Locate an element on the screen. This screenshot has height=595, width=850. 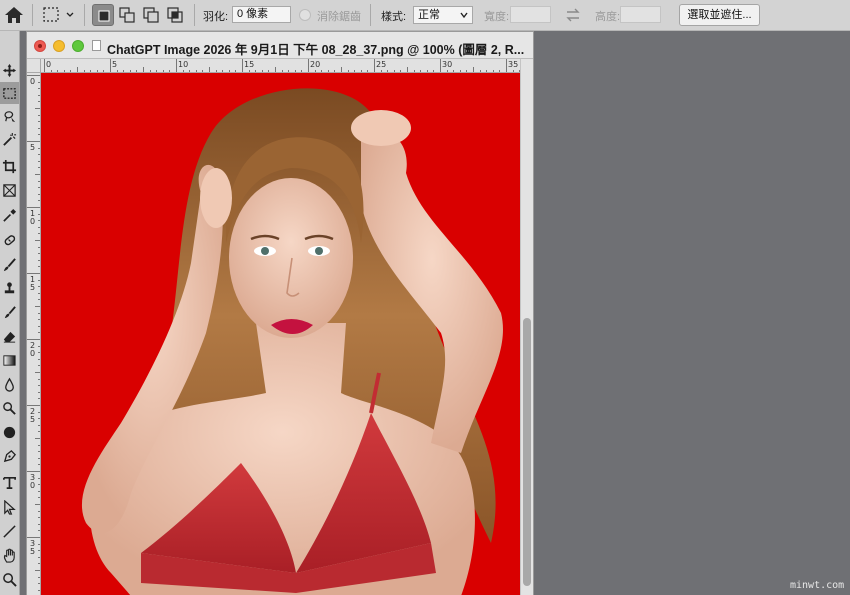
clone-stamp-icon is located at coordinates (9, 288).